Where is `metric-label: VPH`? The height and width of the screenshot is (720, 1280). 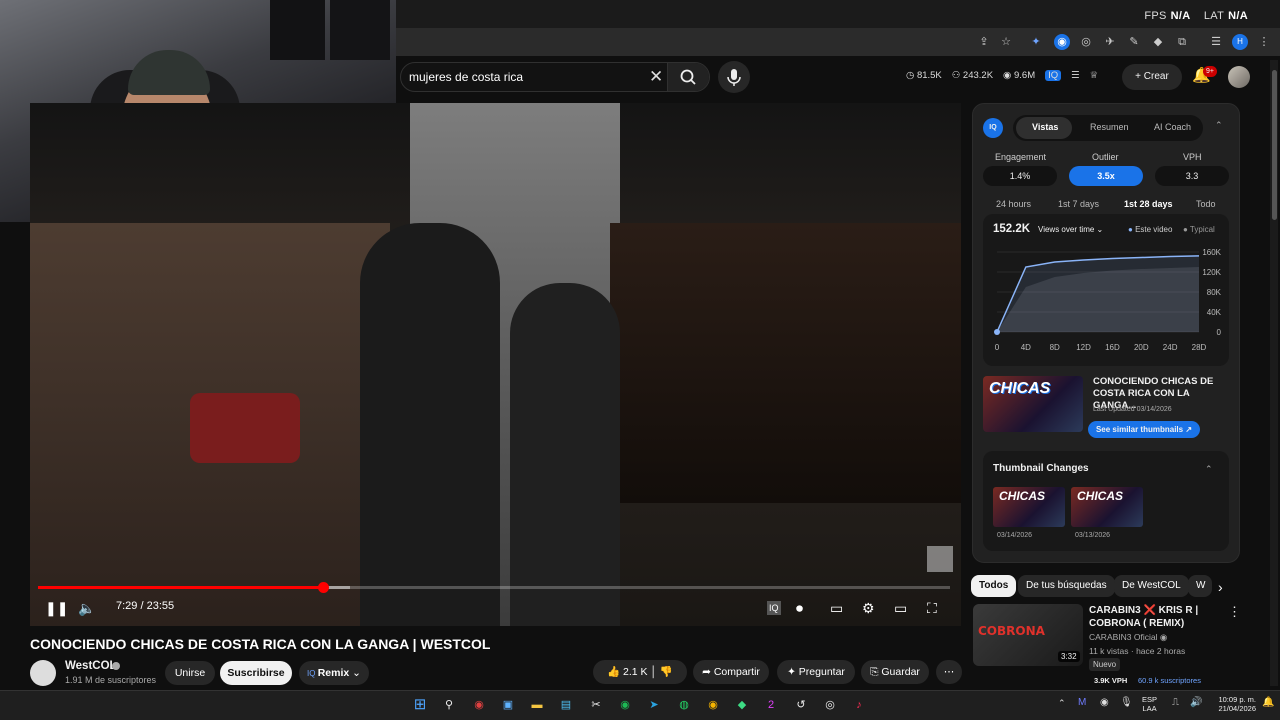
metric-label: VPH is located at coordinates (1192, 157).